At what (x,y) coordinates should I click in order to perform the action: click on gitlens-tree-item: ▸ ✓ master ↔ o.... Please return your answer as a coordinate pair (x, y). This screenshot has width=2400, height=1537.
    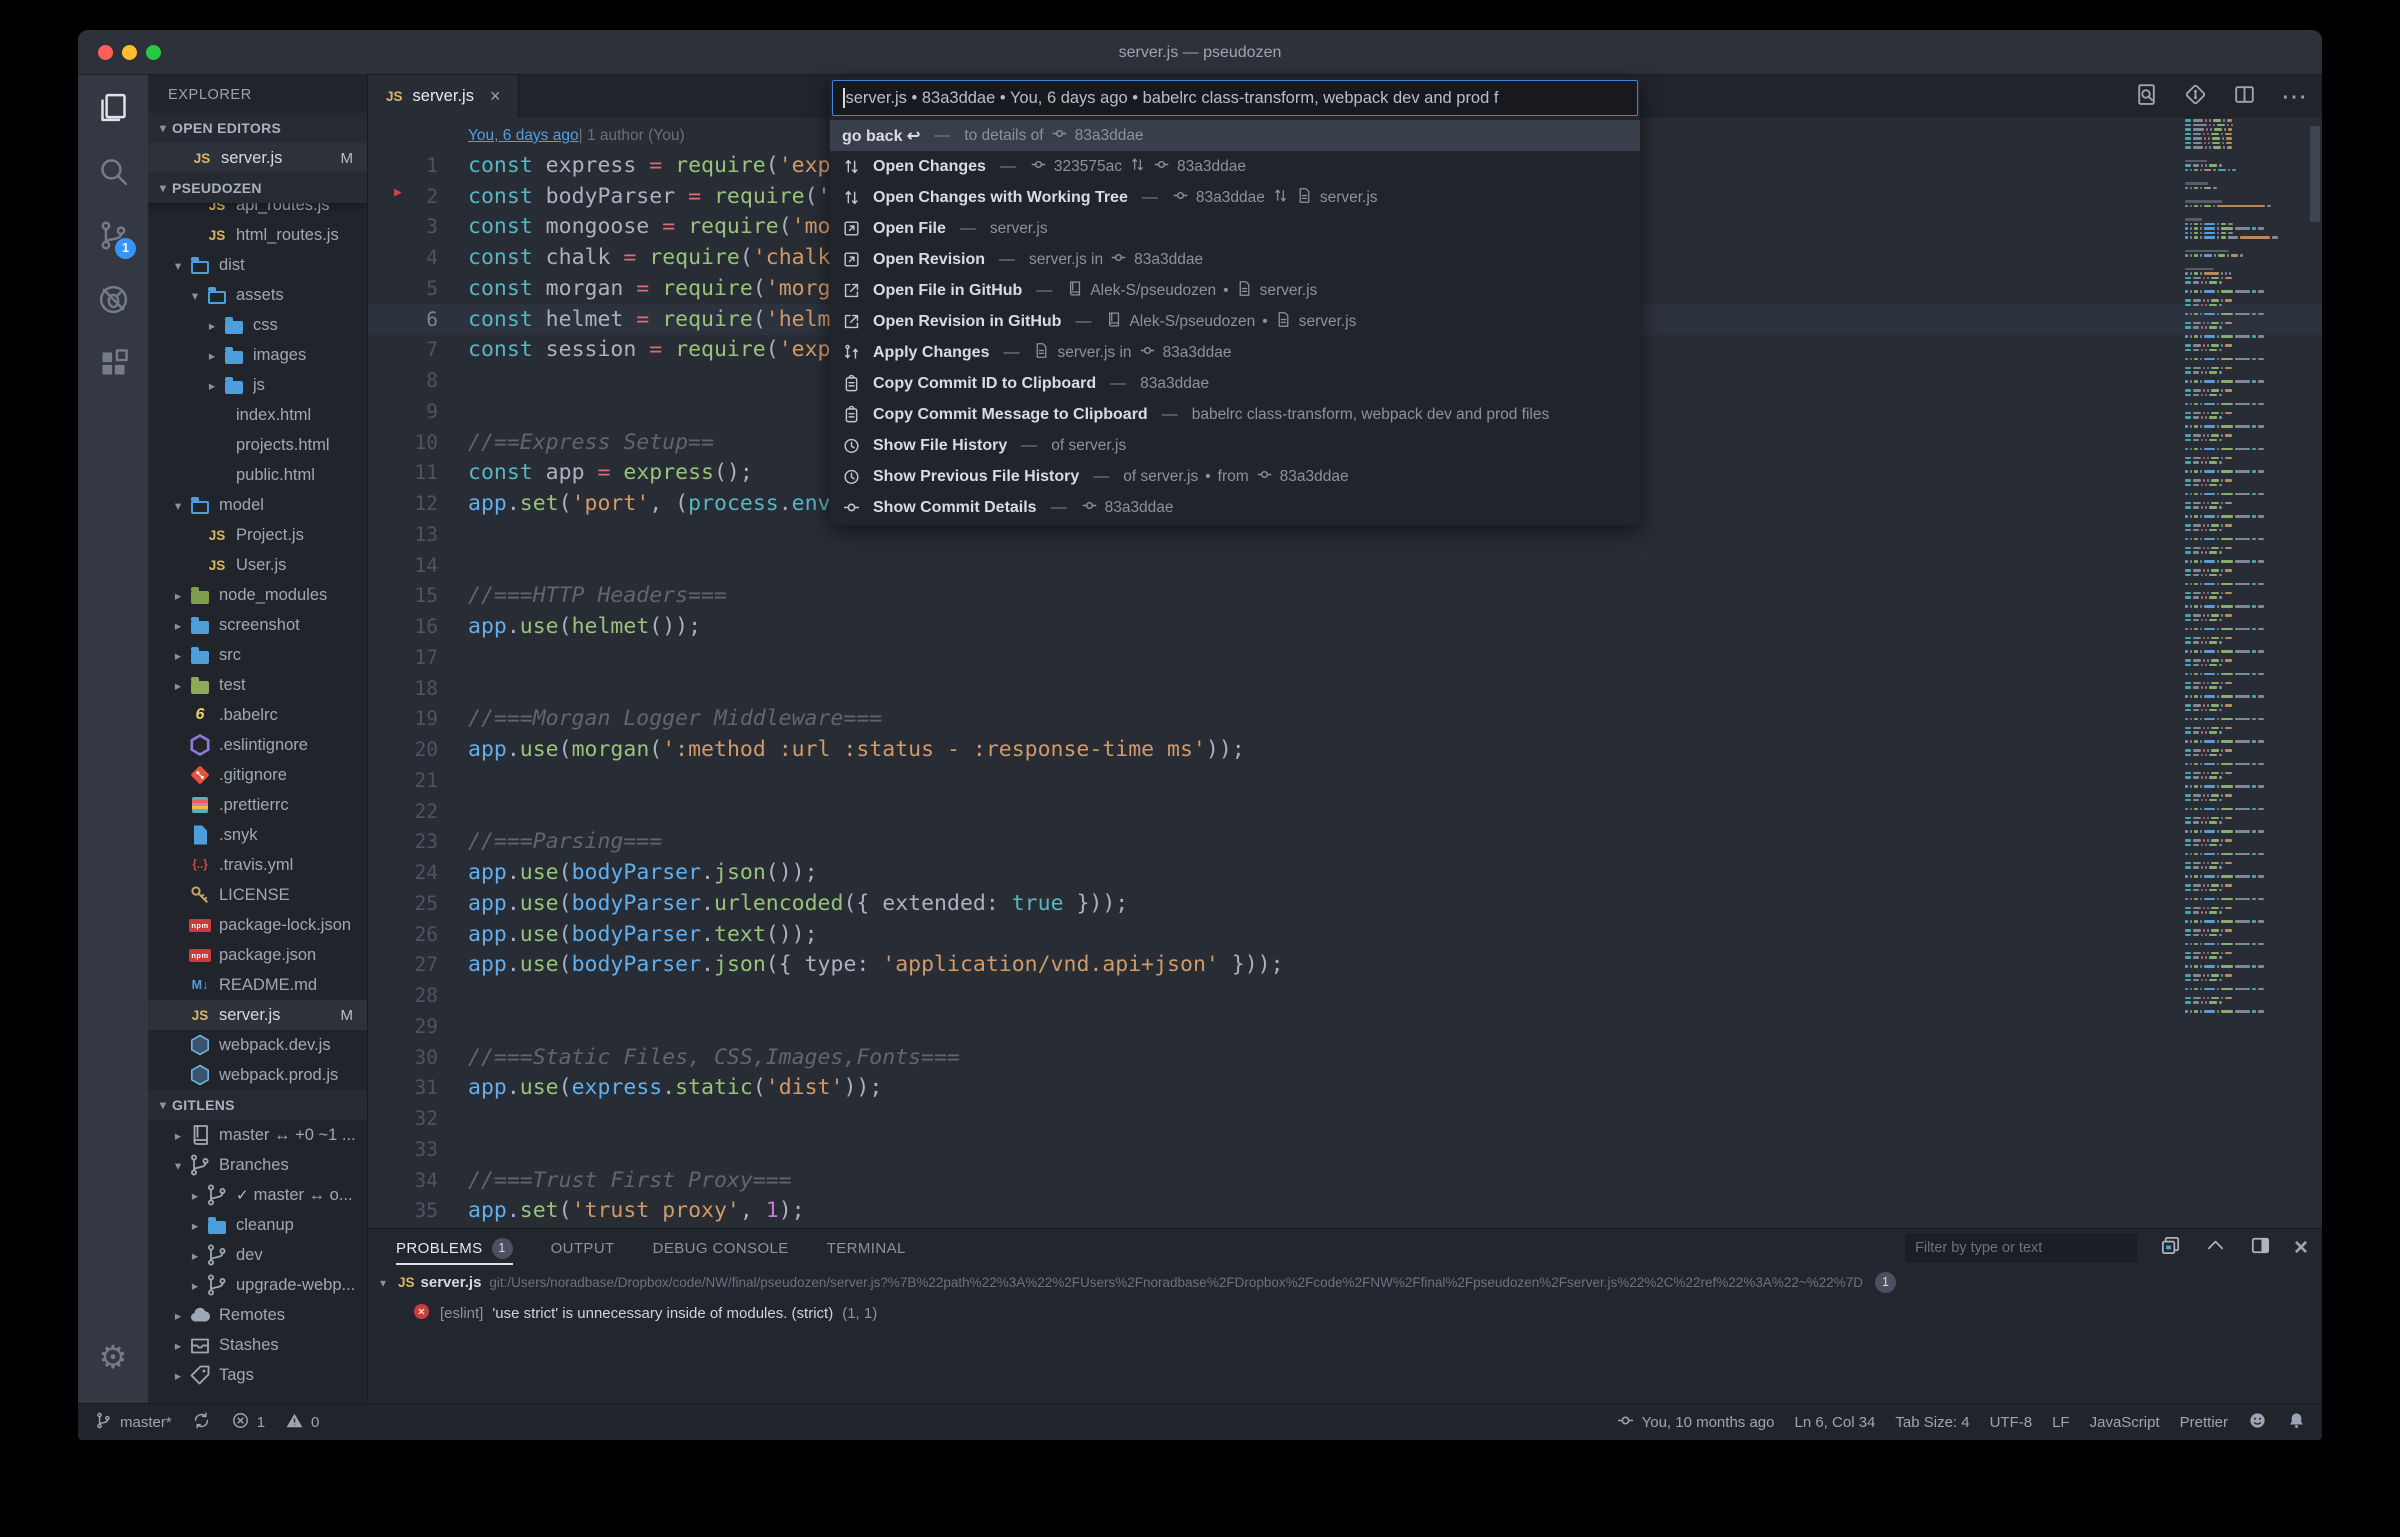
    Looking at the image, I should click on (257, 1195).